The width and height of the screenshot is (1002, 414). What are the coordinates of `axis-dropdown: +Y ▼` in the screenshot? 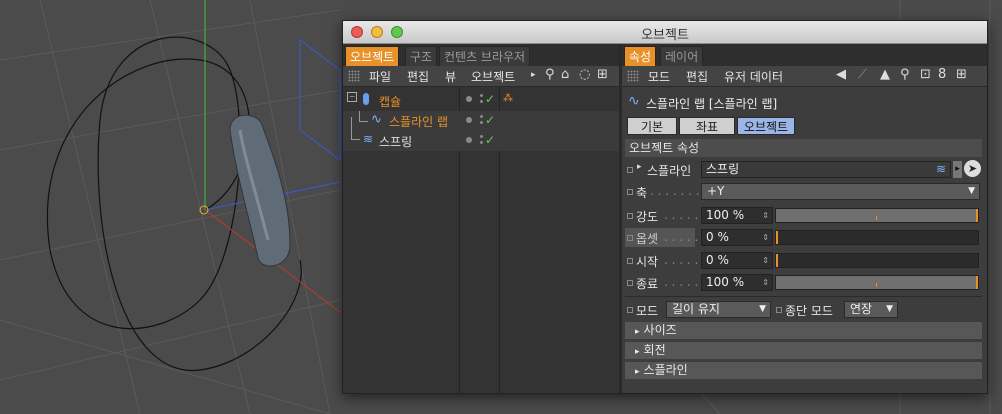 It's located at (840, 191).